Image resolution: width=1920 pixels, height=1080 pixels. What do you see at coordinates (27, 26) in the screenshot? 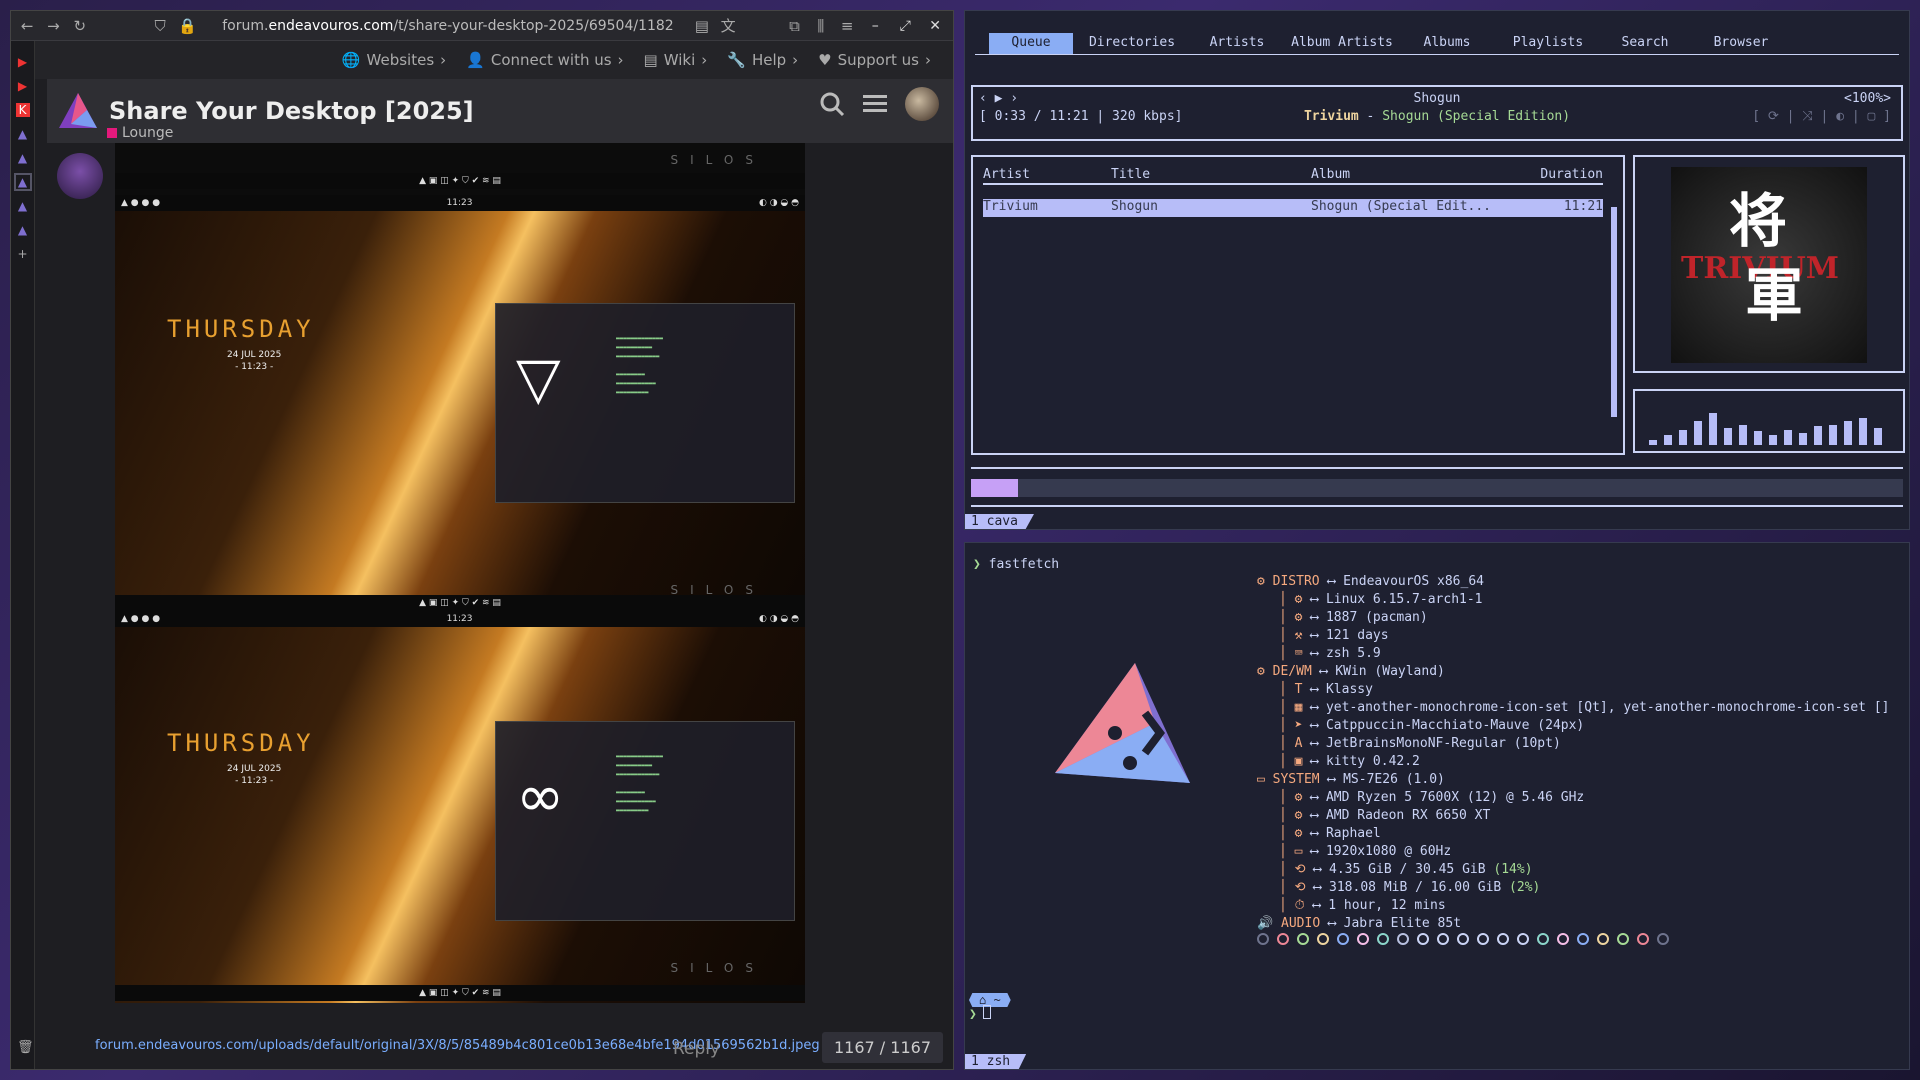
I see `back-icon: ←` at bounding box center [27, 26].